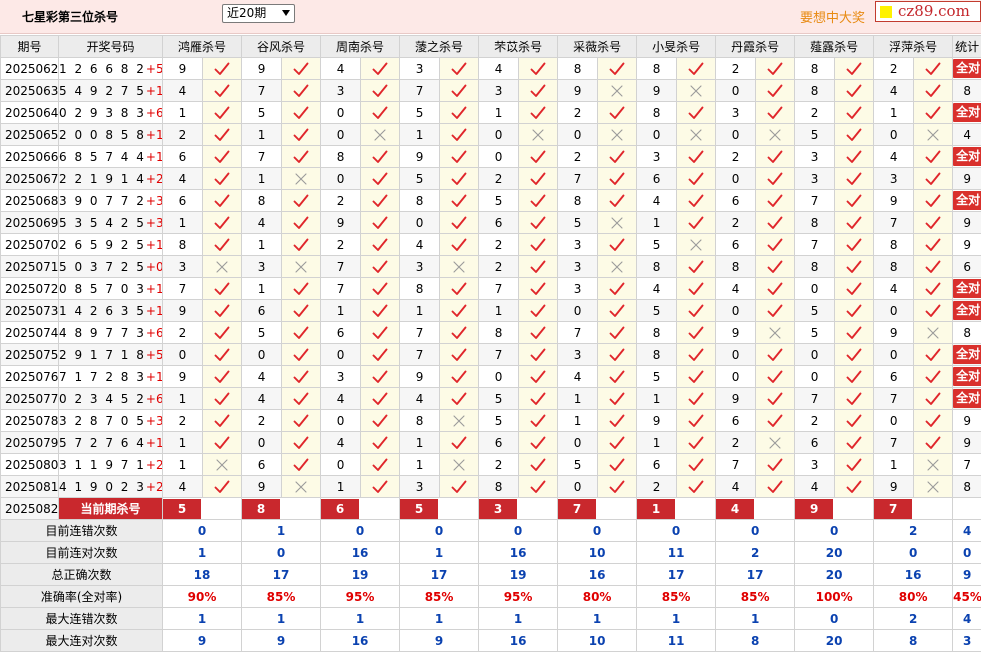 This screenshot has height=652, width=981. Describe the element at coordinates (518, 619) in the screenshot. I see `stats-value: 1` at that location.